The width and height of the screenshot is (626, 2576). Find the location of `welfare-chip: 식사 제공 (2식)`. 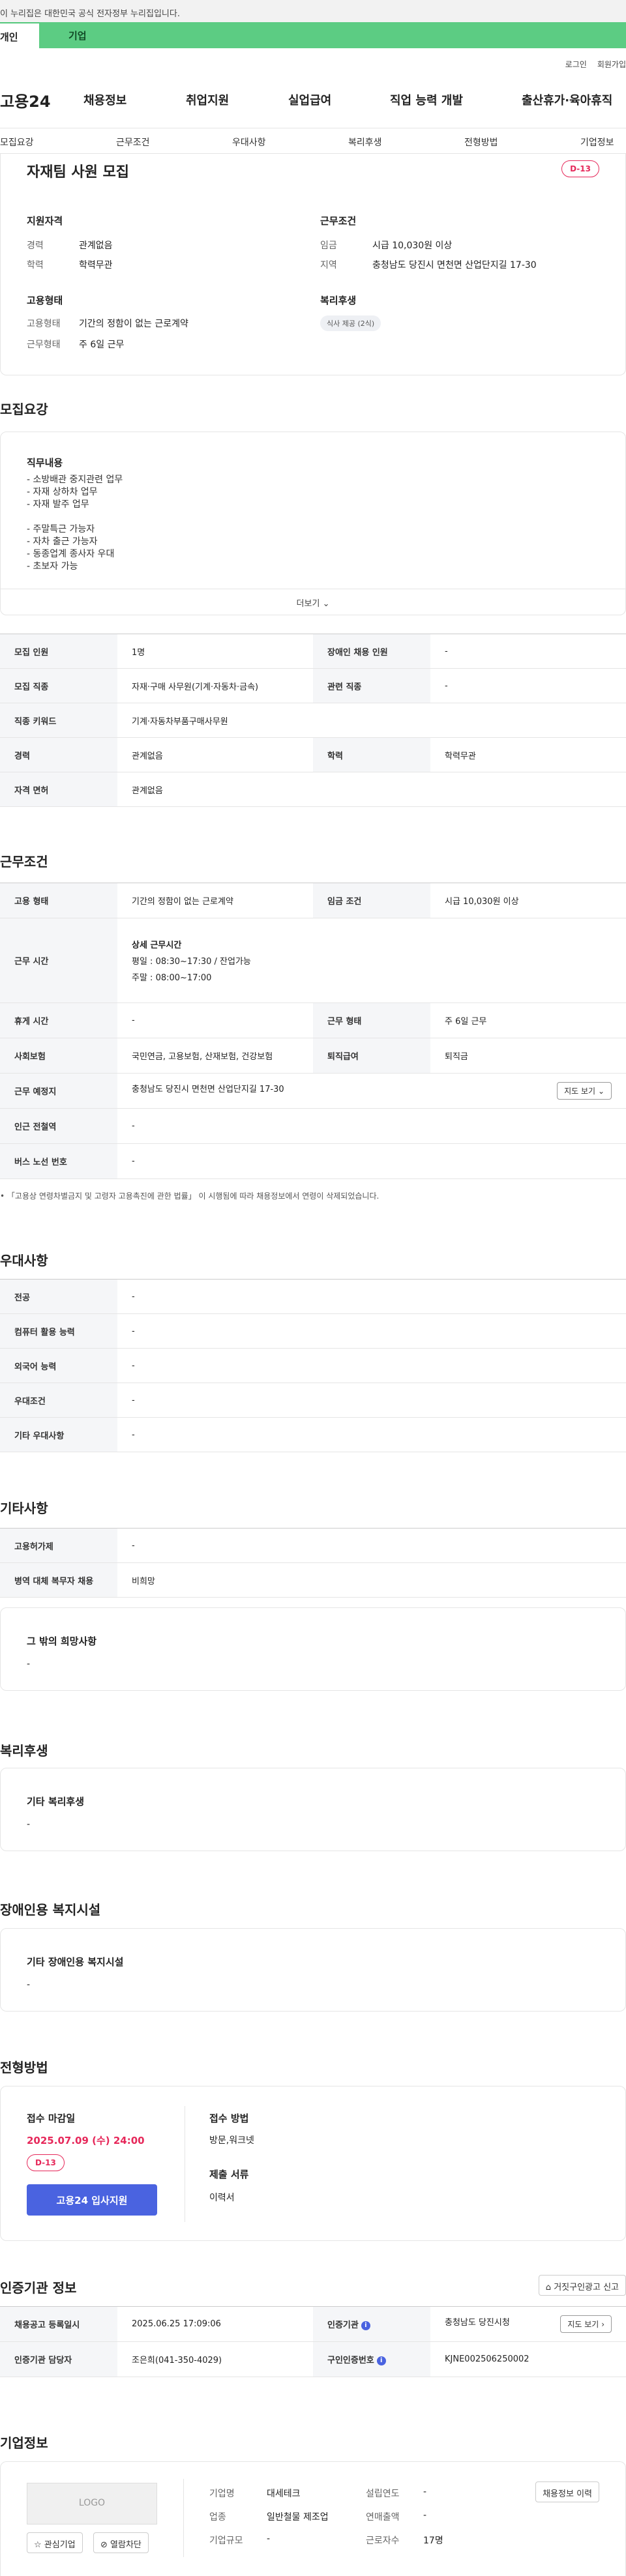

welfare-chip: 식사 제공 (2식) is located at coordinates (350, 323).